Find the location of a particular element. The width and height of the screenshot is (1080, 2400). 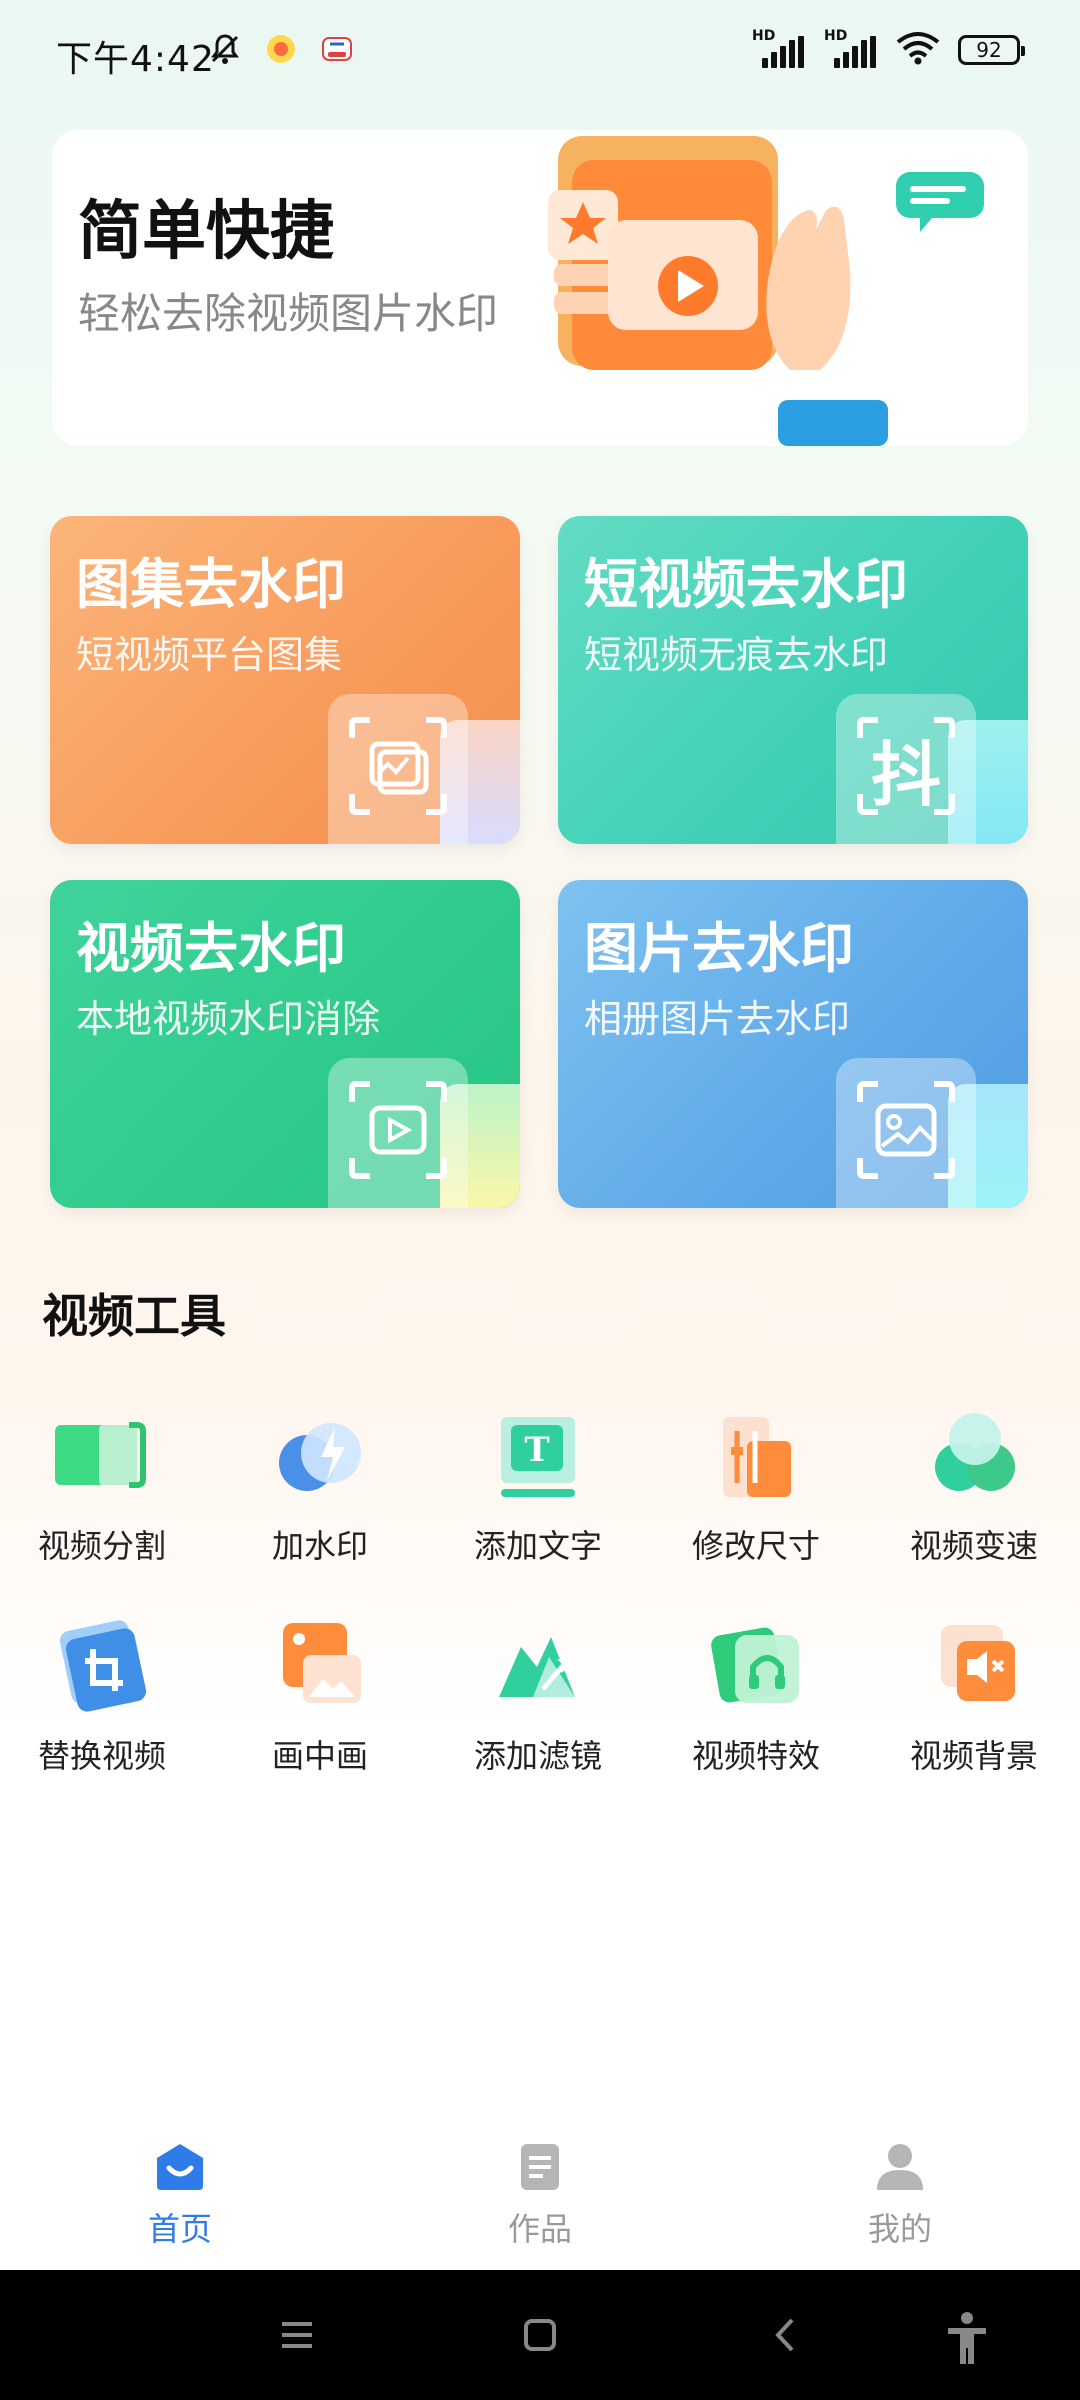

tool-video-split: 视频分割 is located at coordinates (102, 1486).